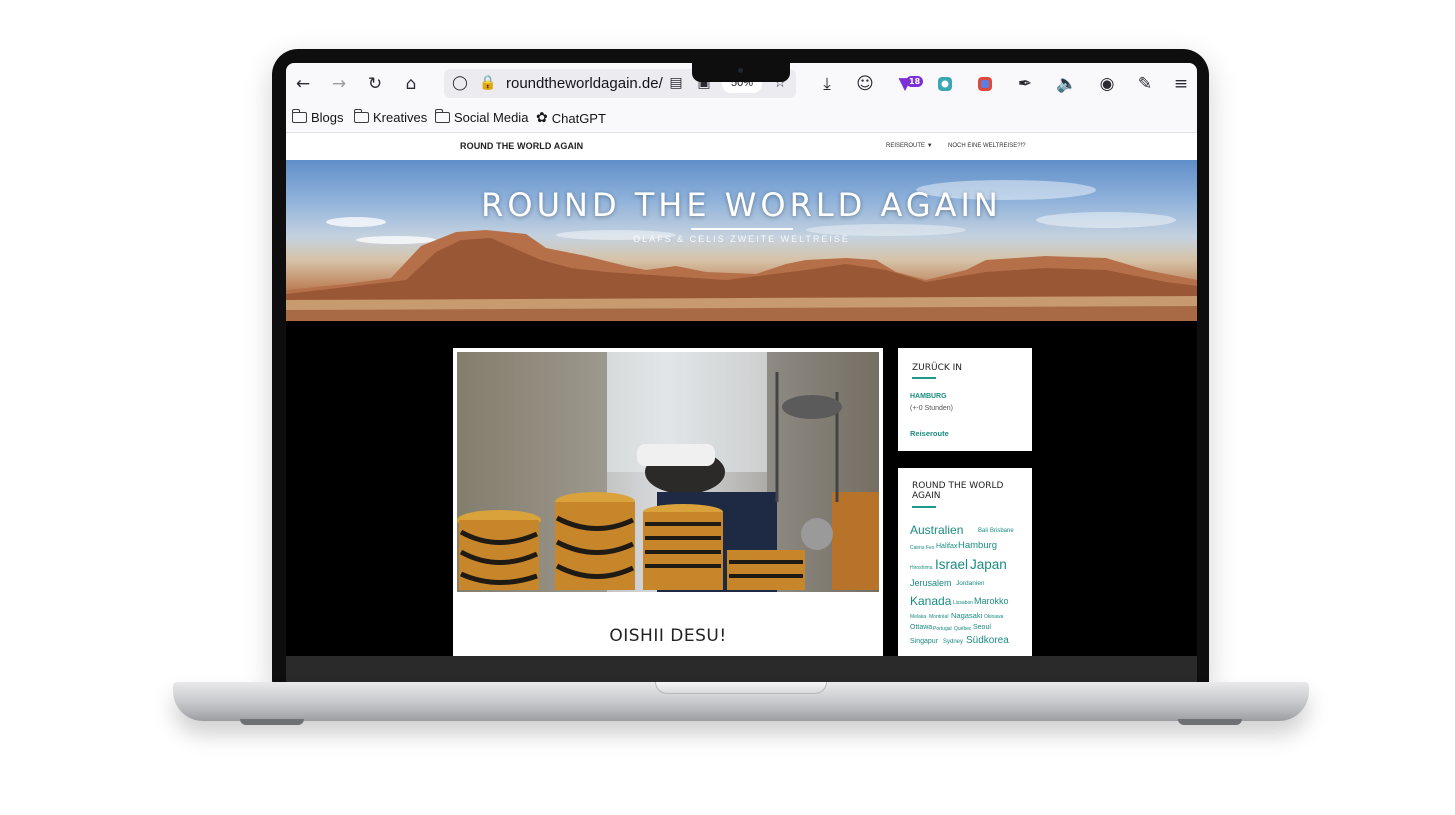 The height and width of the screenshot is (815, 1455). I want to click on screen-bezel-bottom, so click(741, 669).